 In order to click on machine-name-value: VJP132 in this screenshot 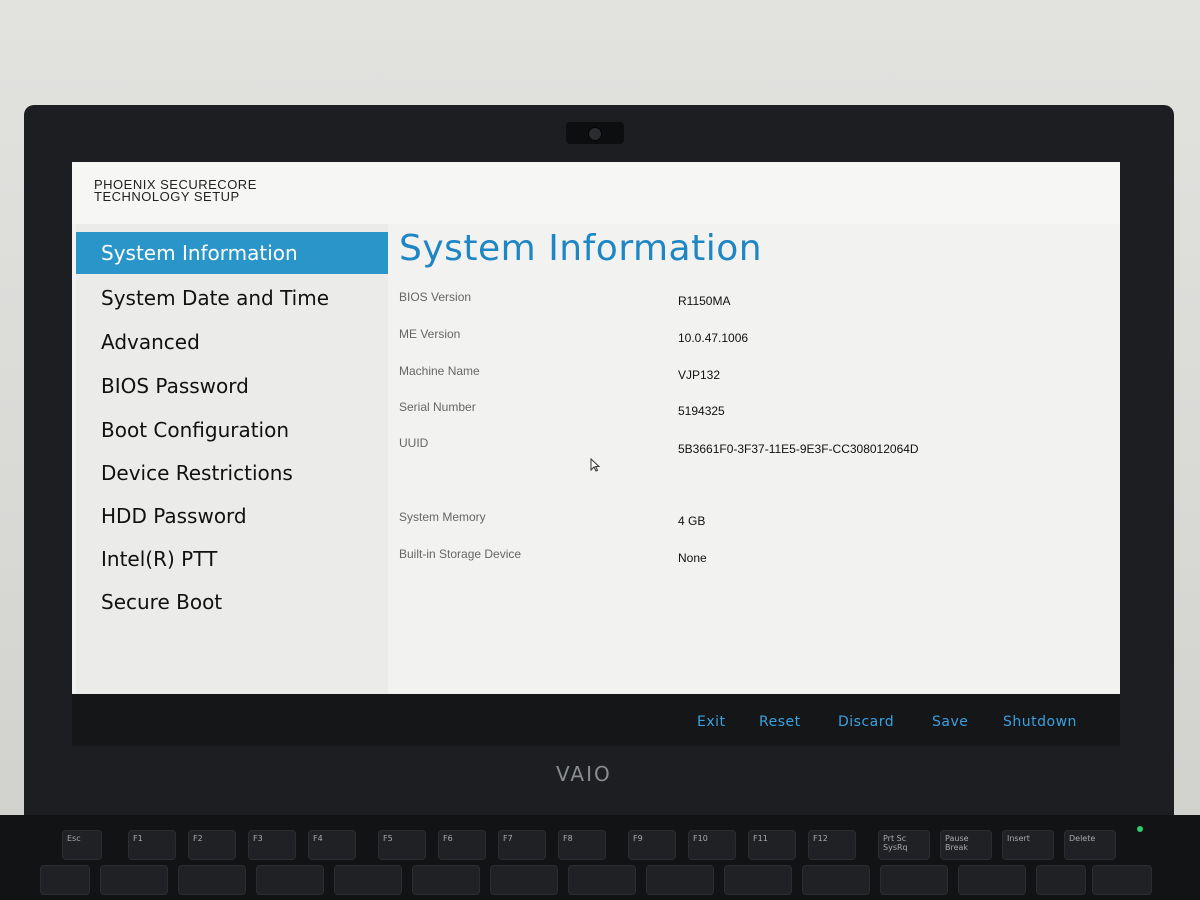, I will do `click(699, 375)`.